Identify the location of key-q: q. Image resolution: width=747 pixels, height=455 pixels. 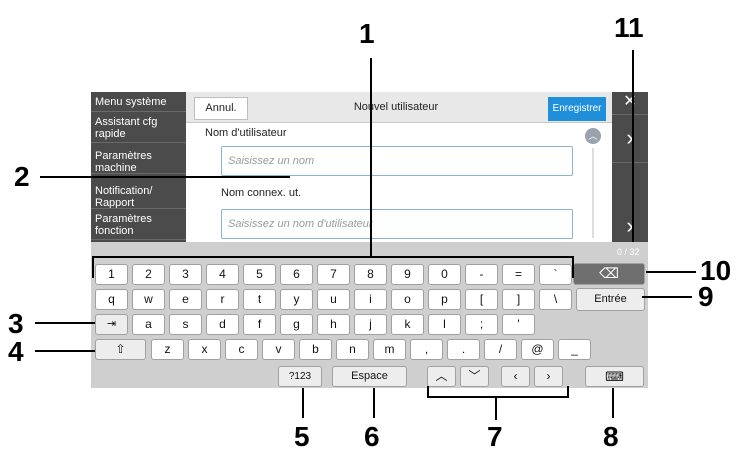
(111, 299).